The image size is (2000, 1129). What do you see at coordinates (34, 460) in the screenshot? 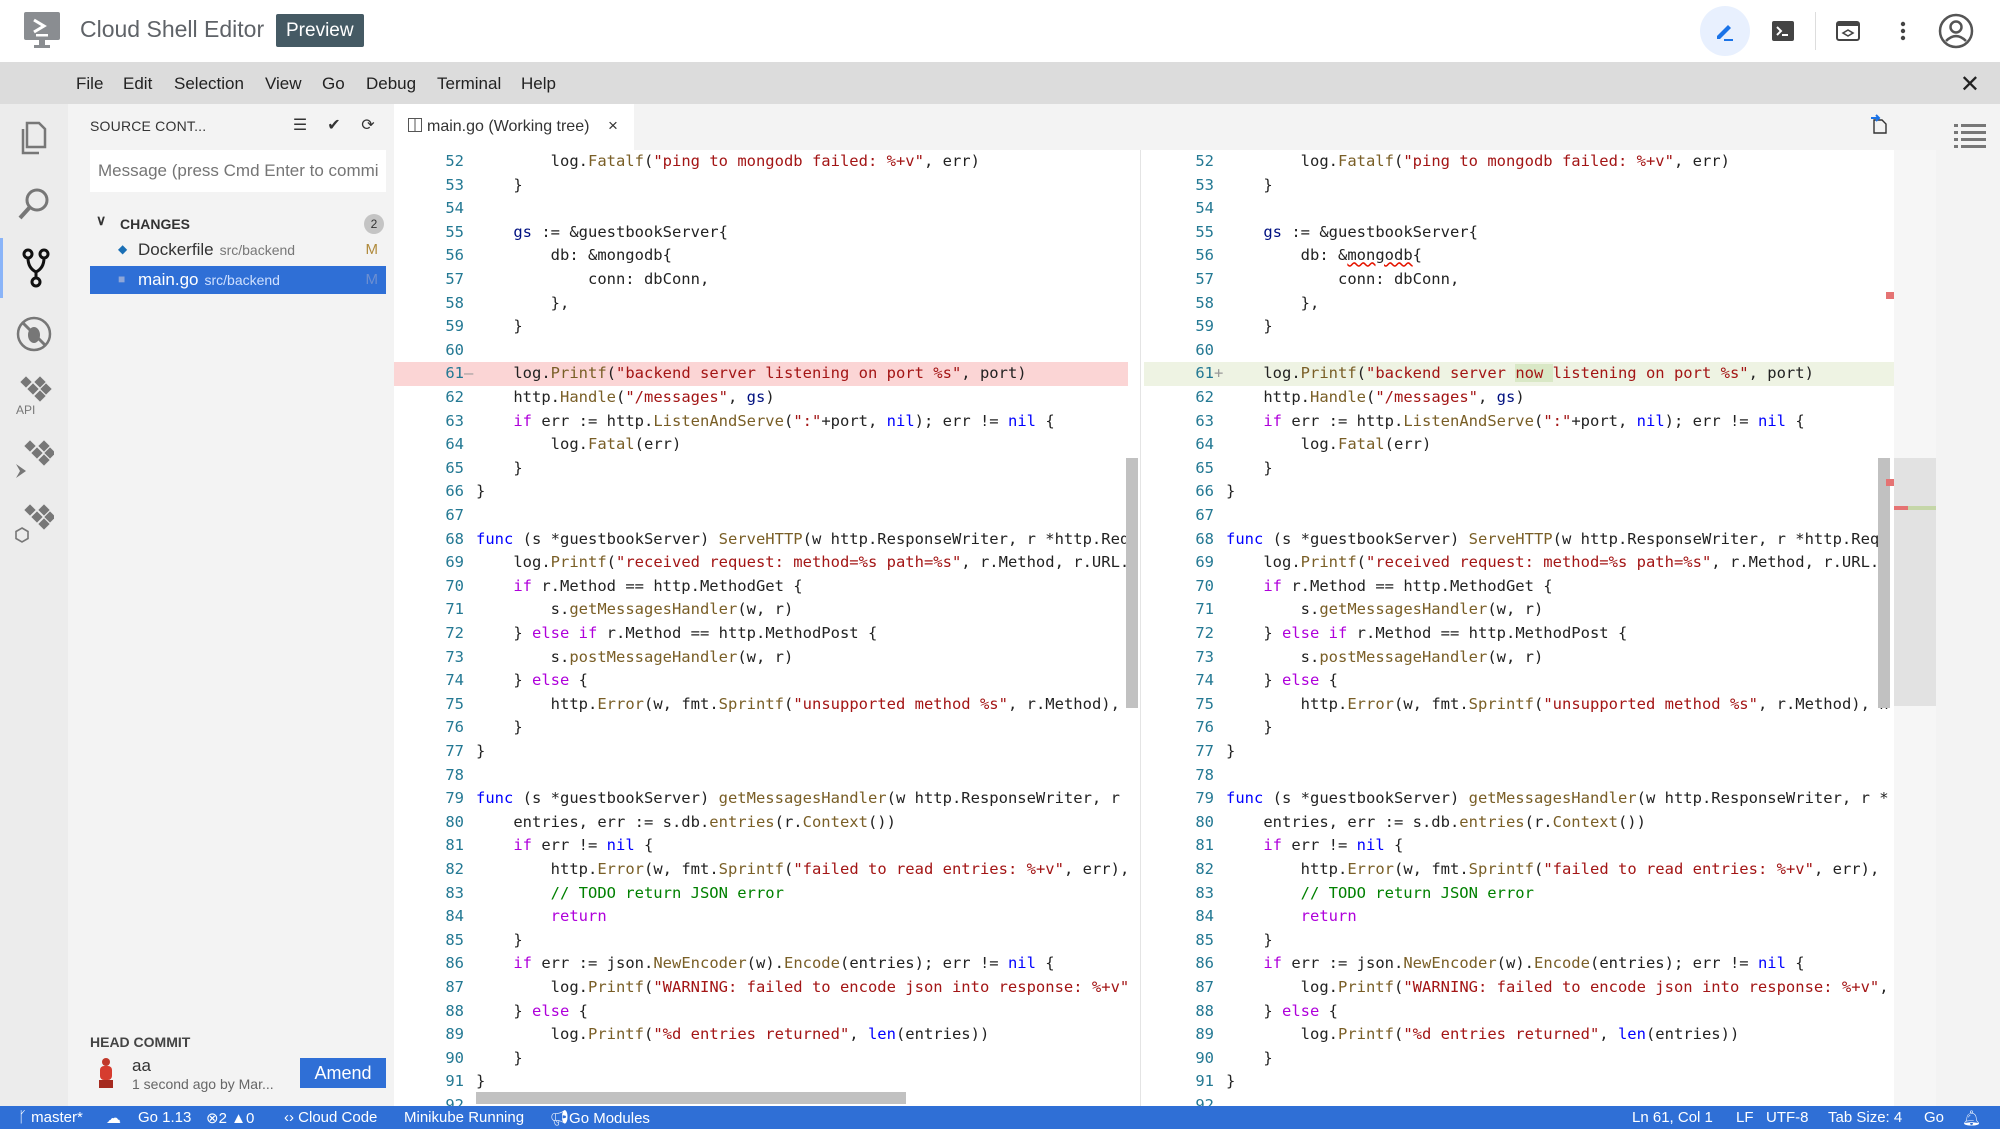
I see `cloud-run-icon` at bounding box center [34, 460].